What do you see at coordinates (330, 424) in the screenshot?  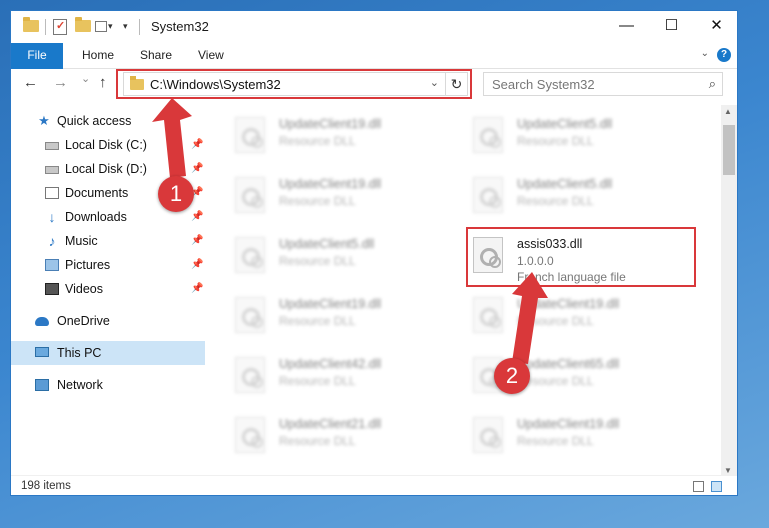 I see `file-name: UpdateClient21.dll` at bounding box center [330, 424].